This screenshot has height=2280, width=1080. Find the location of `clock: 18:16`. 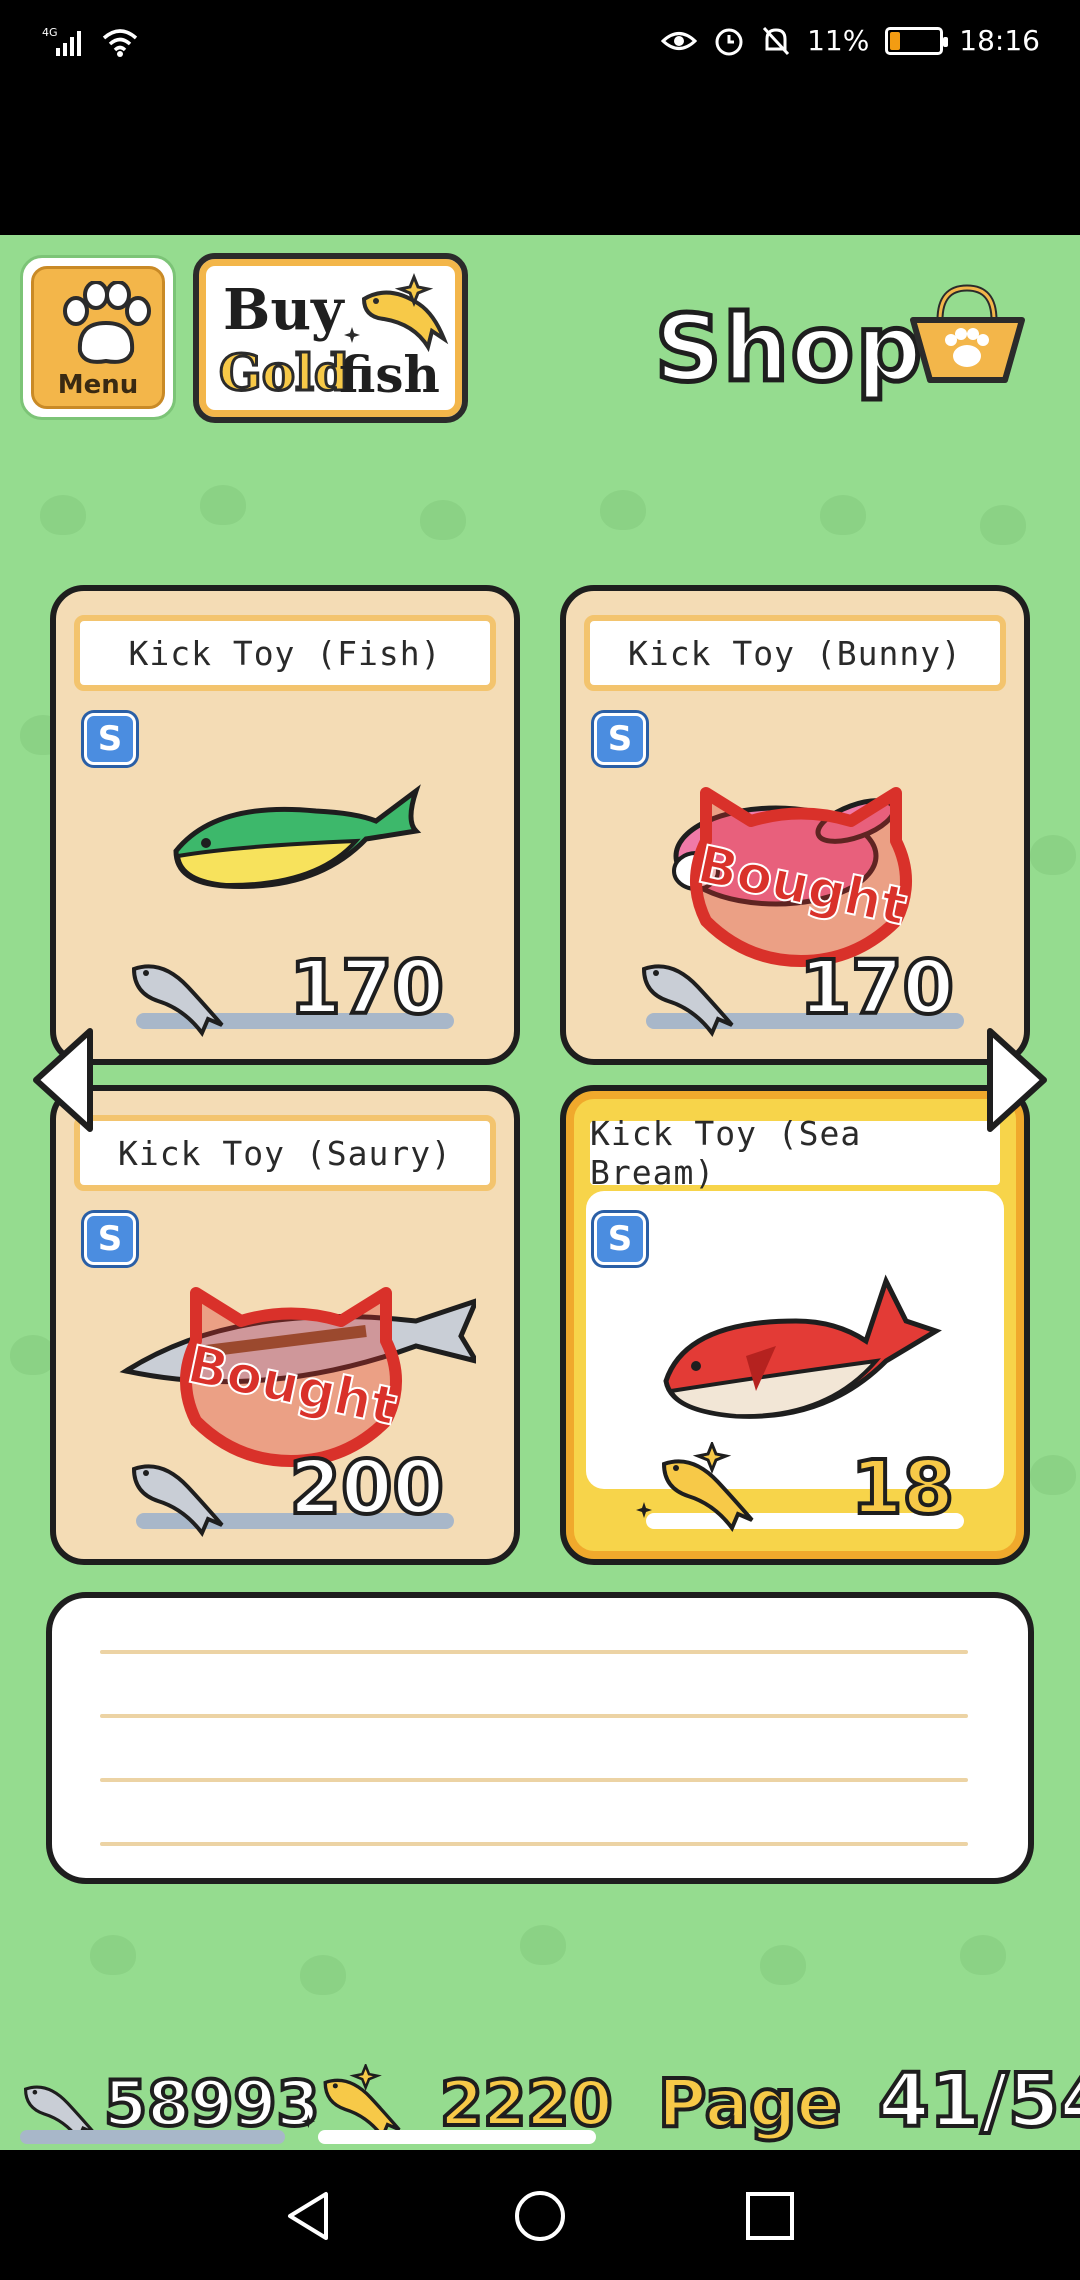

clock: 18:16 is located at coordinates (999, 40).